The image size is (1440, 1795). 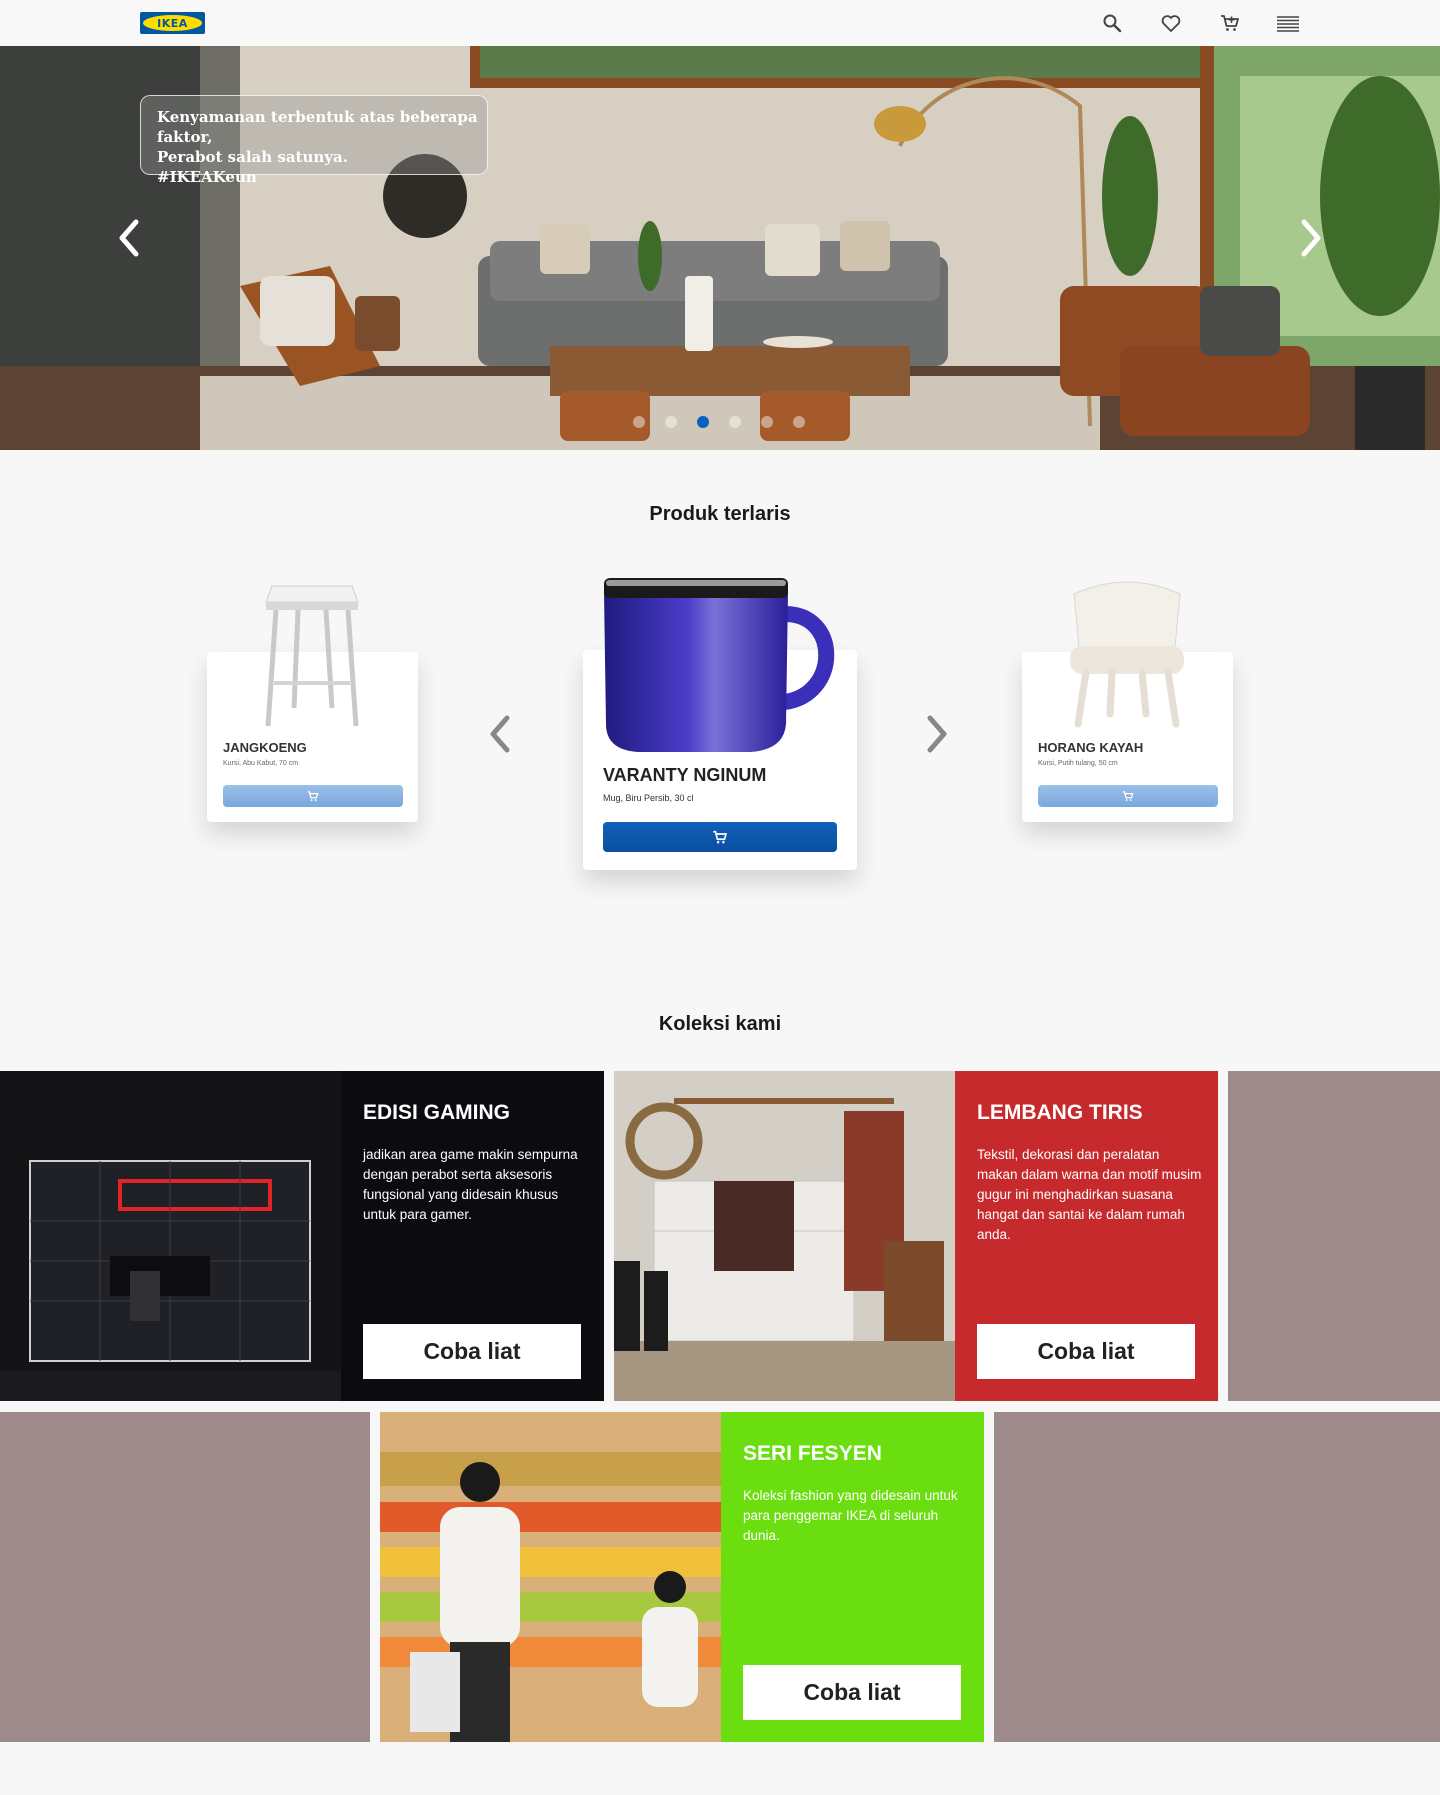 What do you see at coordinates (719, 665) in the screenshot?
I see `mug-image` at bounding box center [719, 665].